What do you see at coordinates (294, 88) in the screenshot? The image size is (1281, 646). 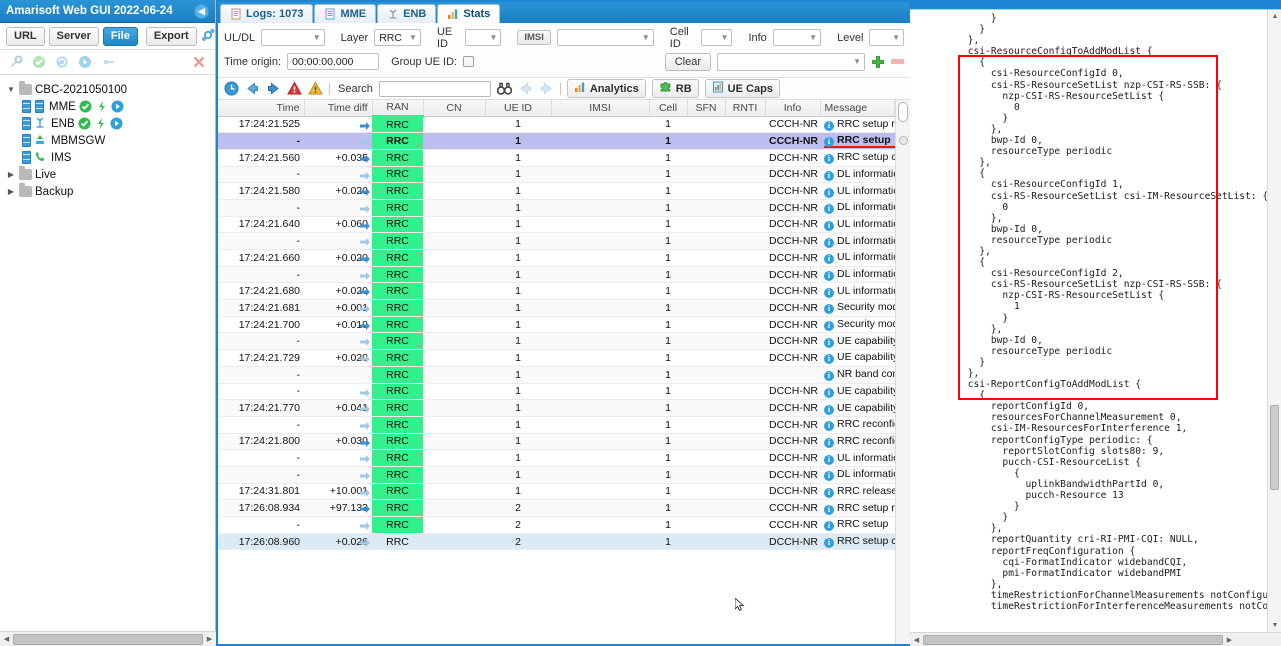 I see `error-icon` at bounding box center [294, 88].